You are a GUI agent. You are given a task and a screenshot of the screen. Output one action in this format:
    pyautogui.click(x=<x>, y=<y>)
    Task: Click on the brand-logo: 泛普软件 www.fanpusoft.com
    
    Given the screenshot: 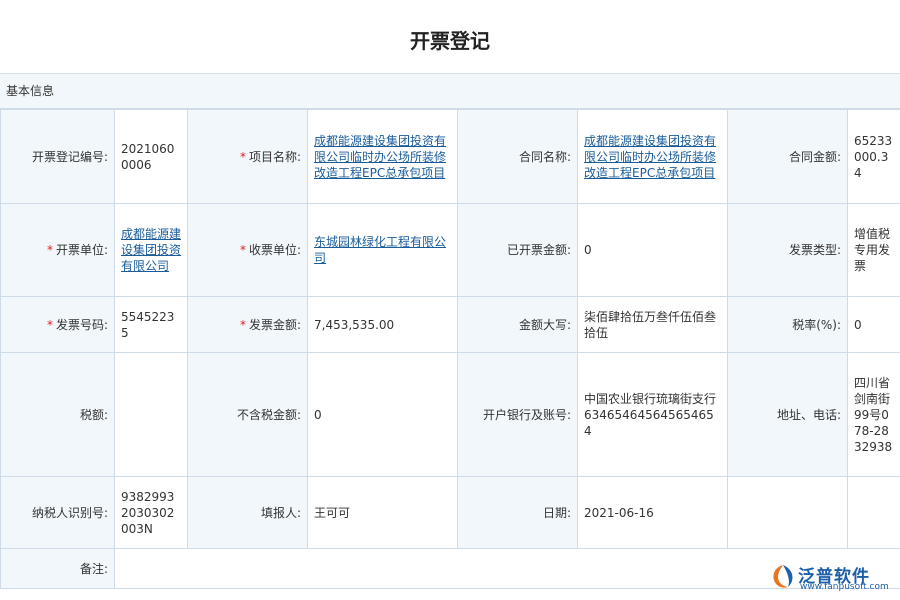 What is the action you would take?
    pyautogui.click(x=830, y=577)
    